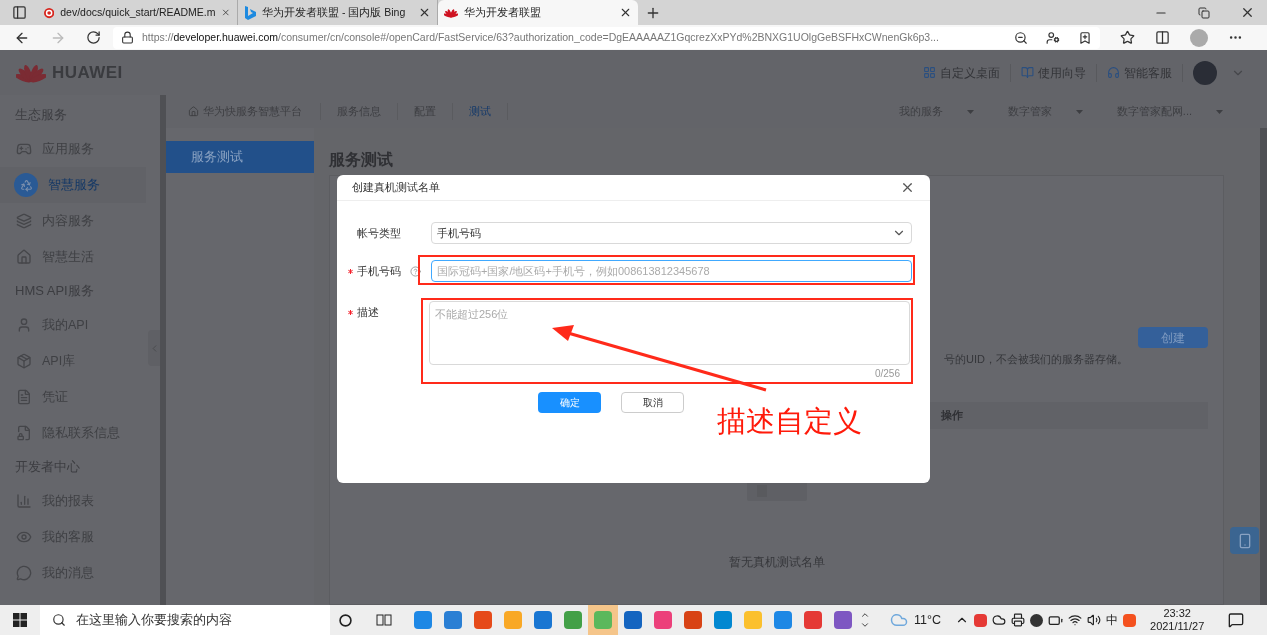 Image resolution: width=1267 pixels, height=635 pixels. Describe the element at coordinates (24, 501) in the screenshot. I see `bar-chart-icon` at that location.